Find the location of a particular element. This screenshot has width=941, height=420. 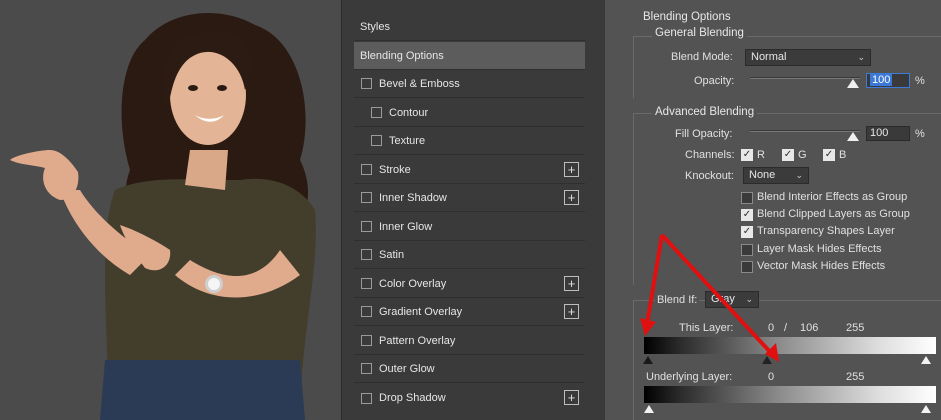

annotation-arrows is located at coordinates (709, 297).